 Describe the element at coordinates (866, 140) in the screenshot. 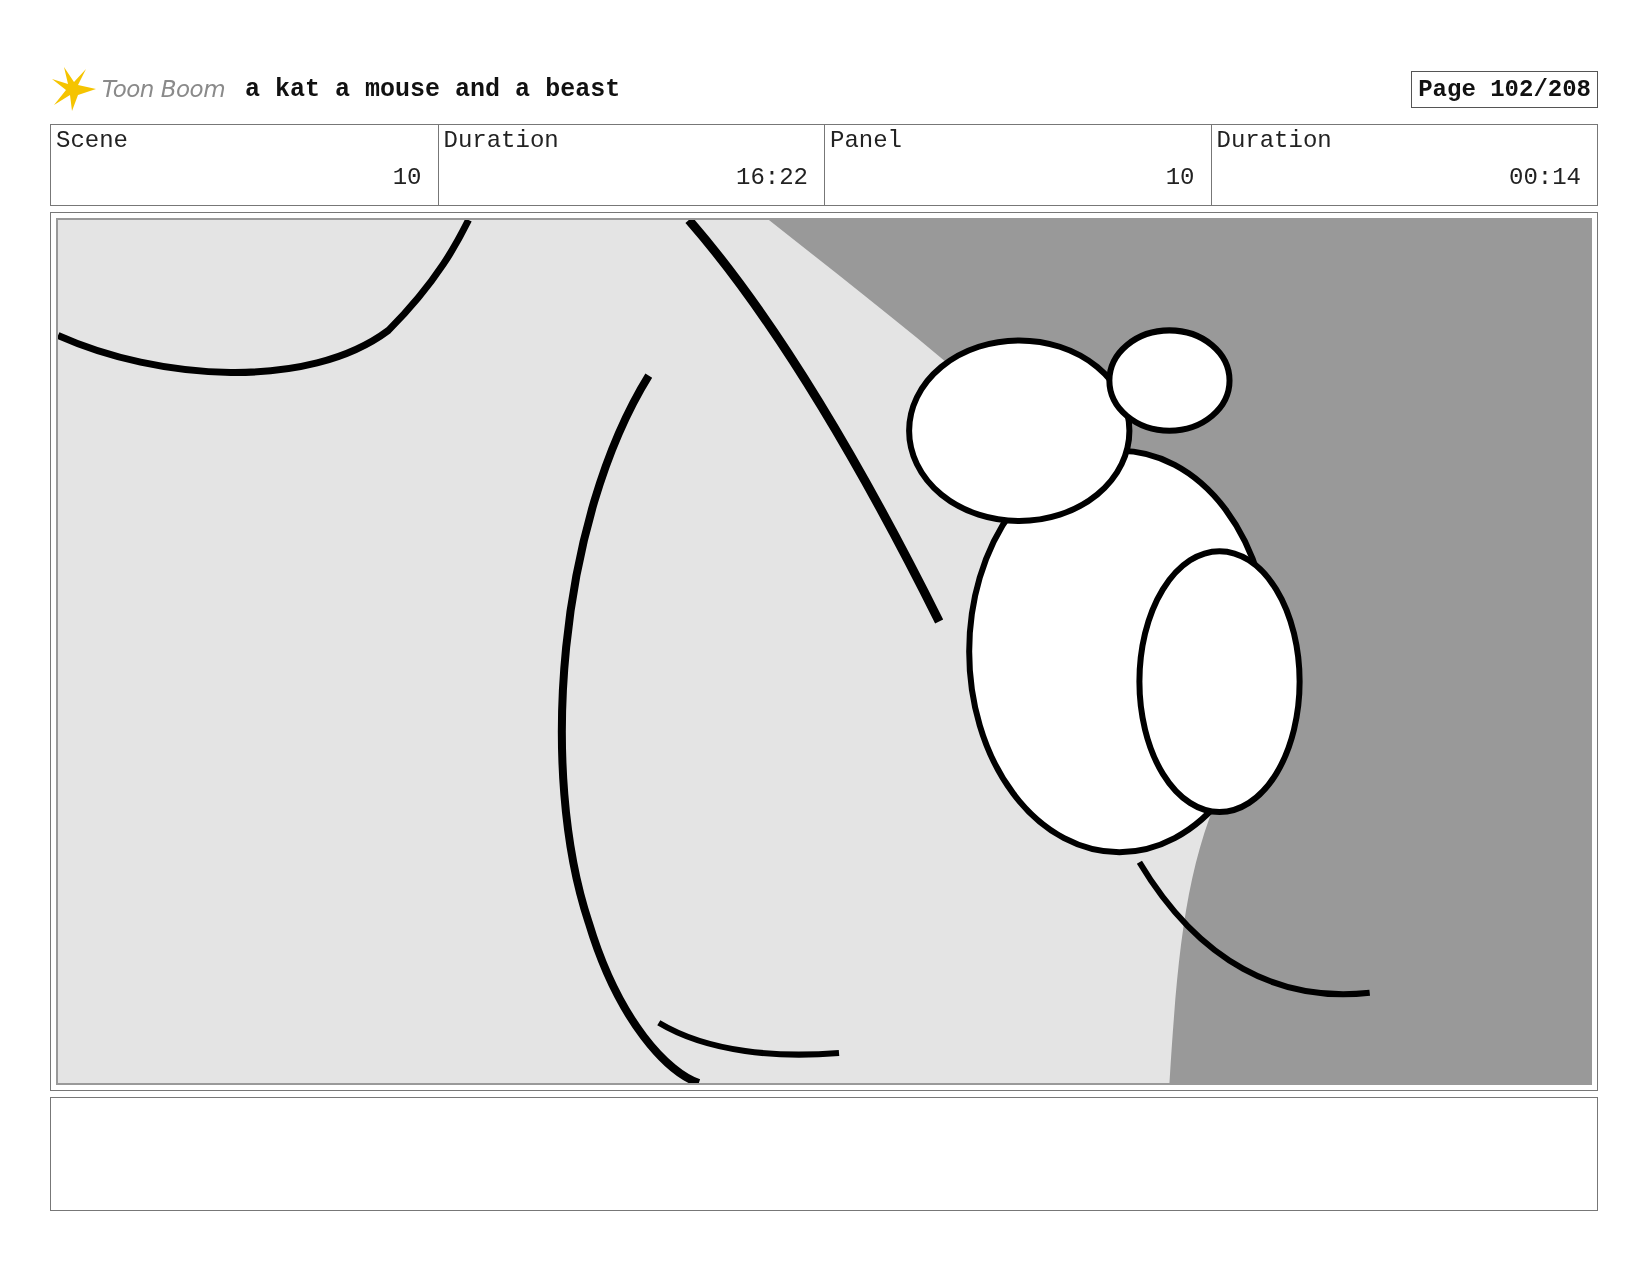

I see `info-label: Panel` at that location.